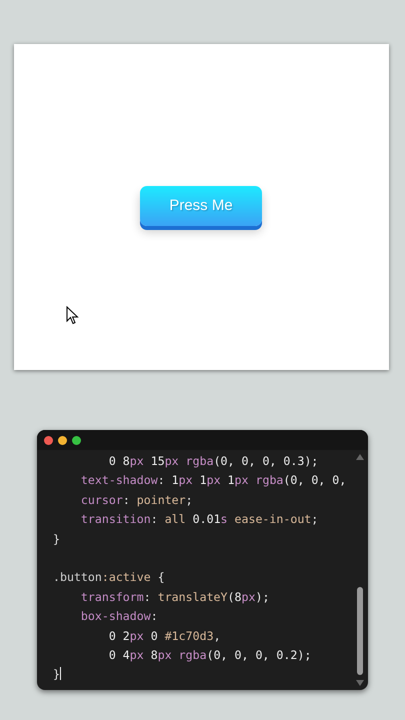 The width and height of the screenshot is (405, 720). I want to click on code-line: transition: all 0.01s ease-in-out;, so click(200, 519).